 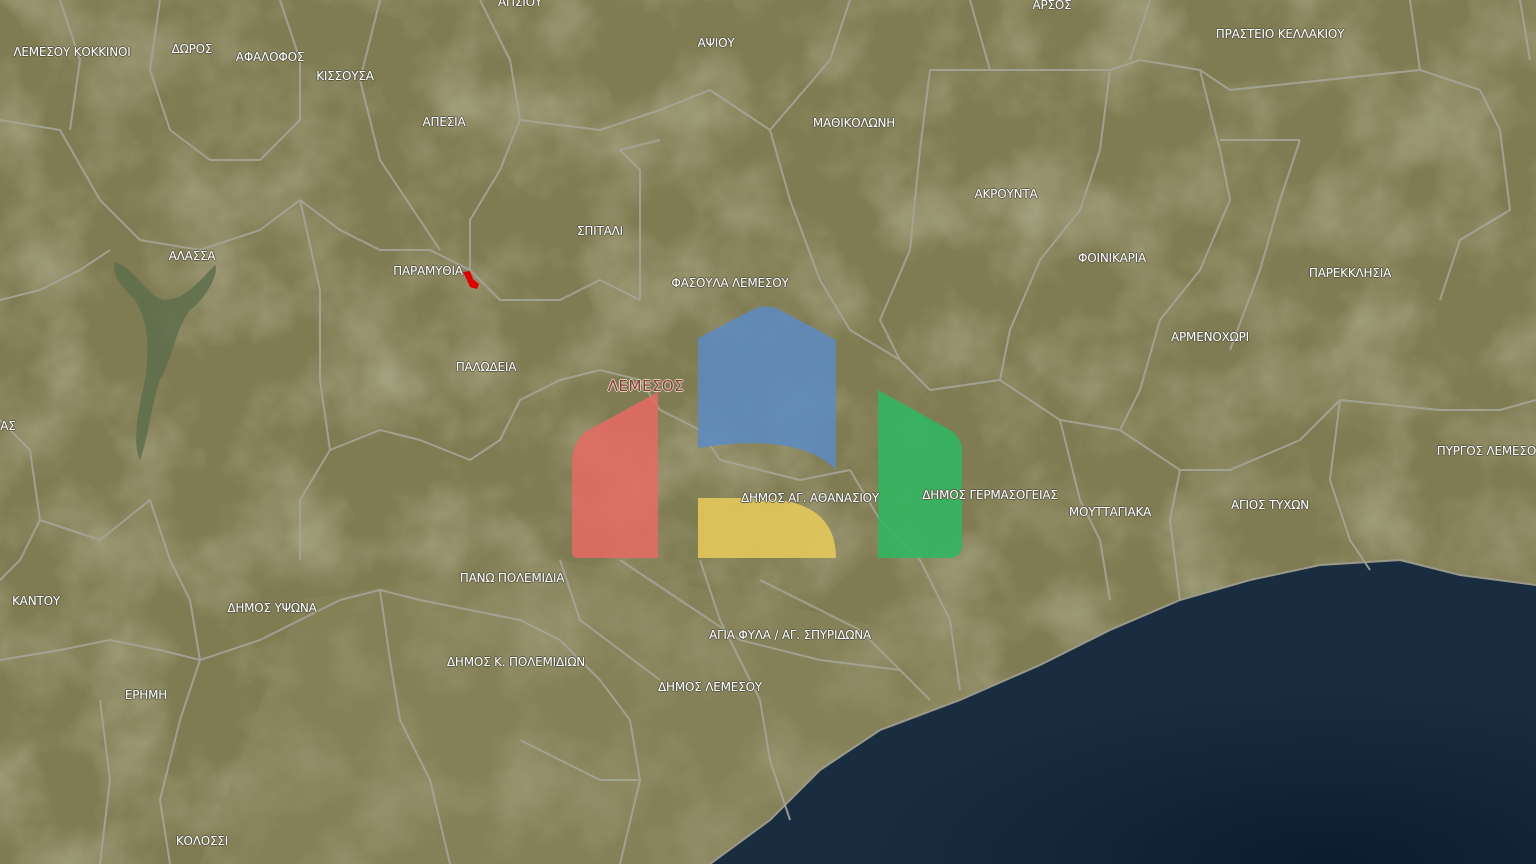 I want to click on logo-yellow-shape, so click(x=767, y=528).